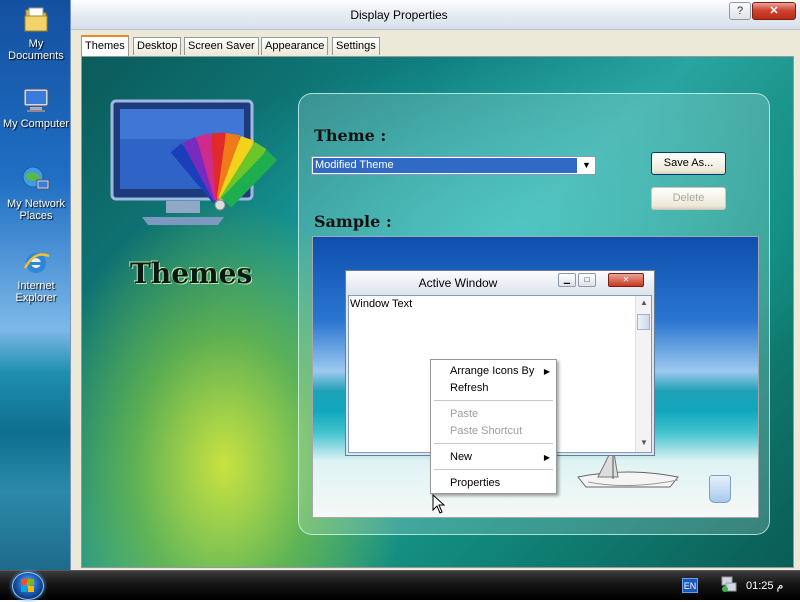 The height and width of the screenshot is (602, 800). I want to click on theme-dropdown: Modified Theme ▼, so click(453, 165).